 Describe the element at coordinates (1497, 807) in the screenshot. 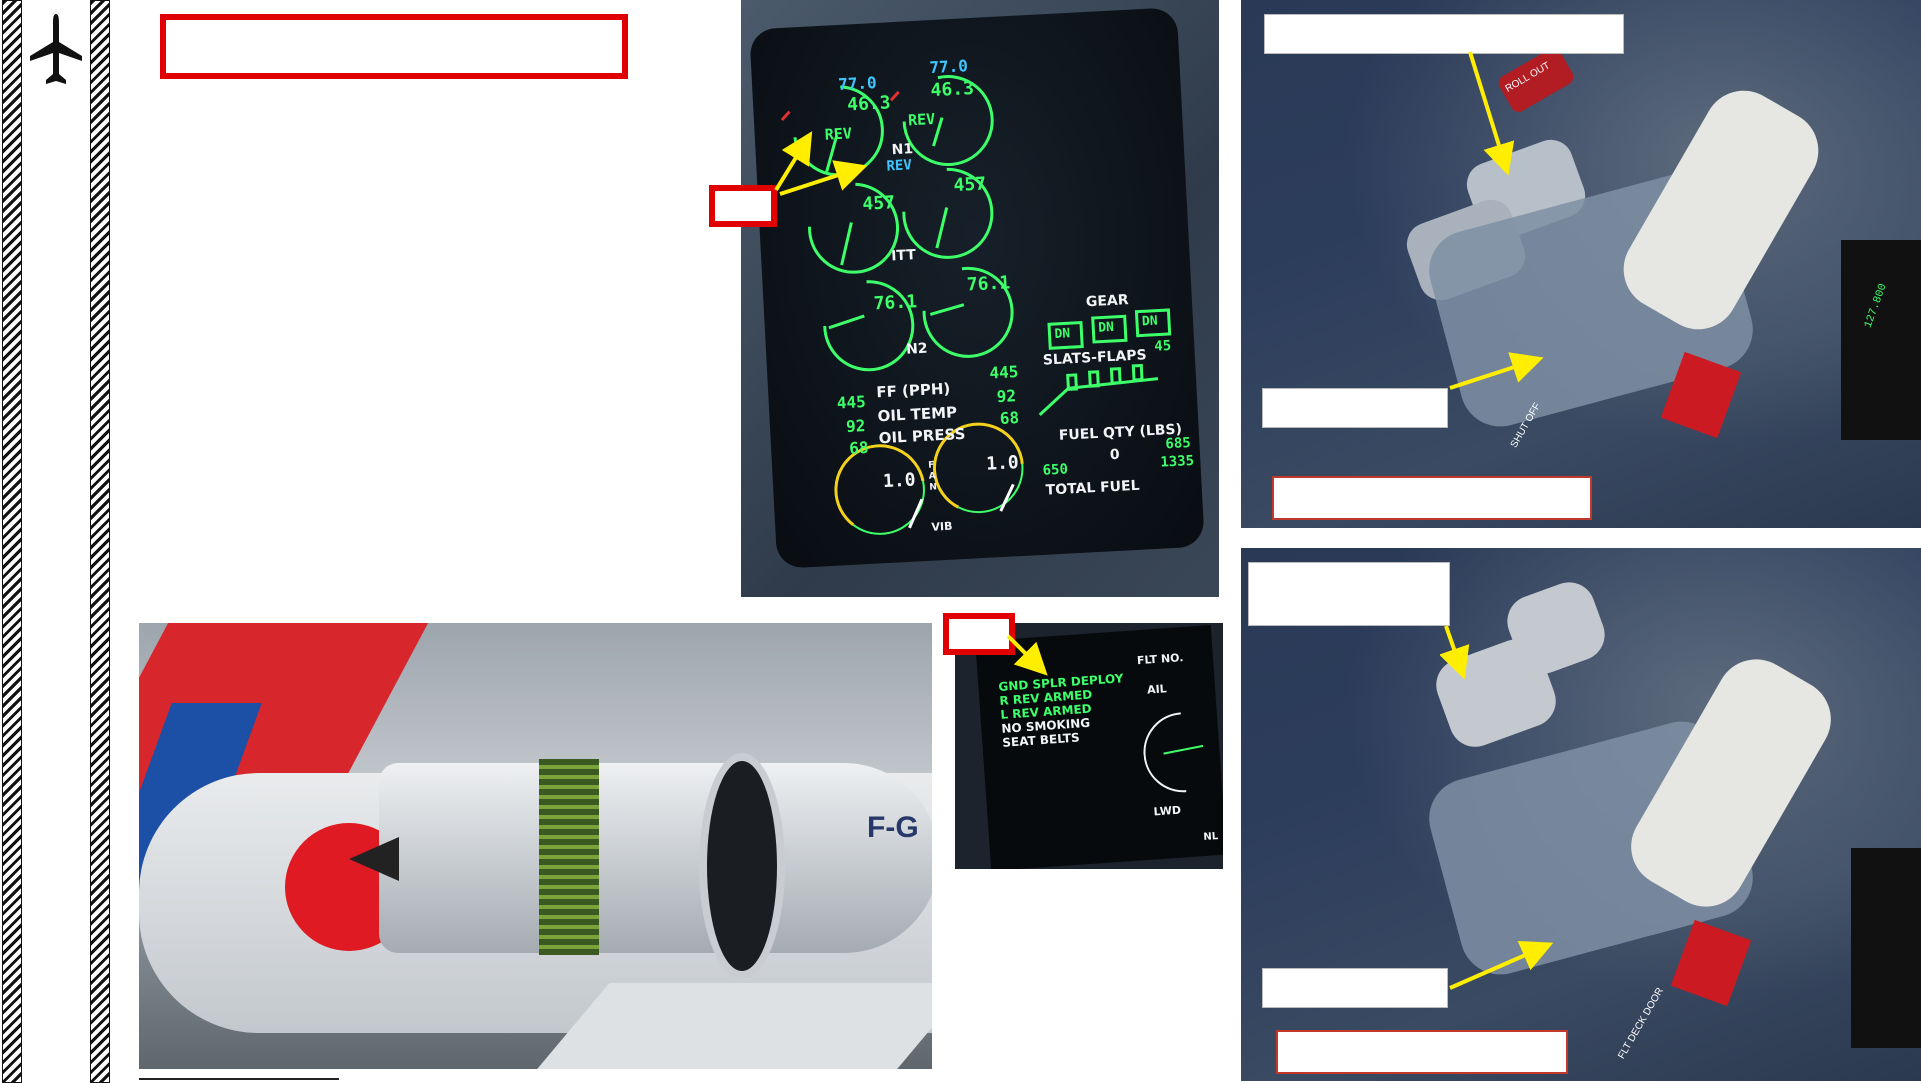

I see `bottom-right-arrows` at that location.